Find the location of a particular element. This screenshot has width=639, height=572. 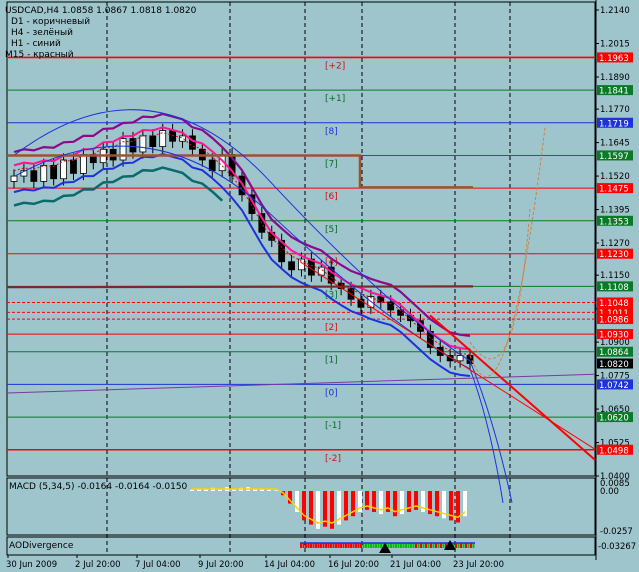

d1-support-line is located at coordinates (240, 287).